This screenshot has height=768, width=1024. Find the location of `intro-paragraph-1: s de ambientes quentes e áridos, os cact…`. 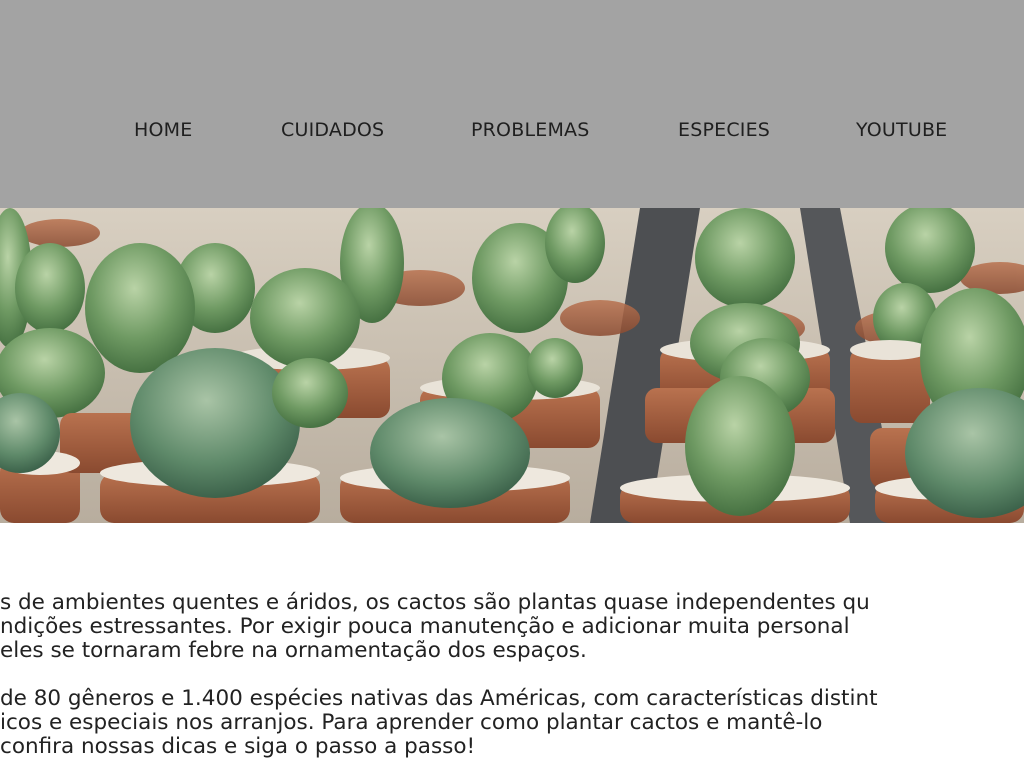

intro-paragraph-1: s de ambientes quentes e áridos, os cact… is located at coordinates (512, 627).